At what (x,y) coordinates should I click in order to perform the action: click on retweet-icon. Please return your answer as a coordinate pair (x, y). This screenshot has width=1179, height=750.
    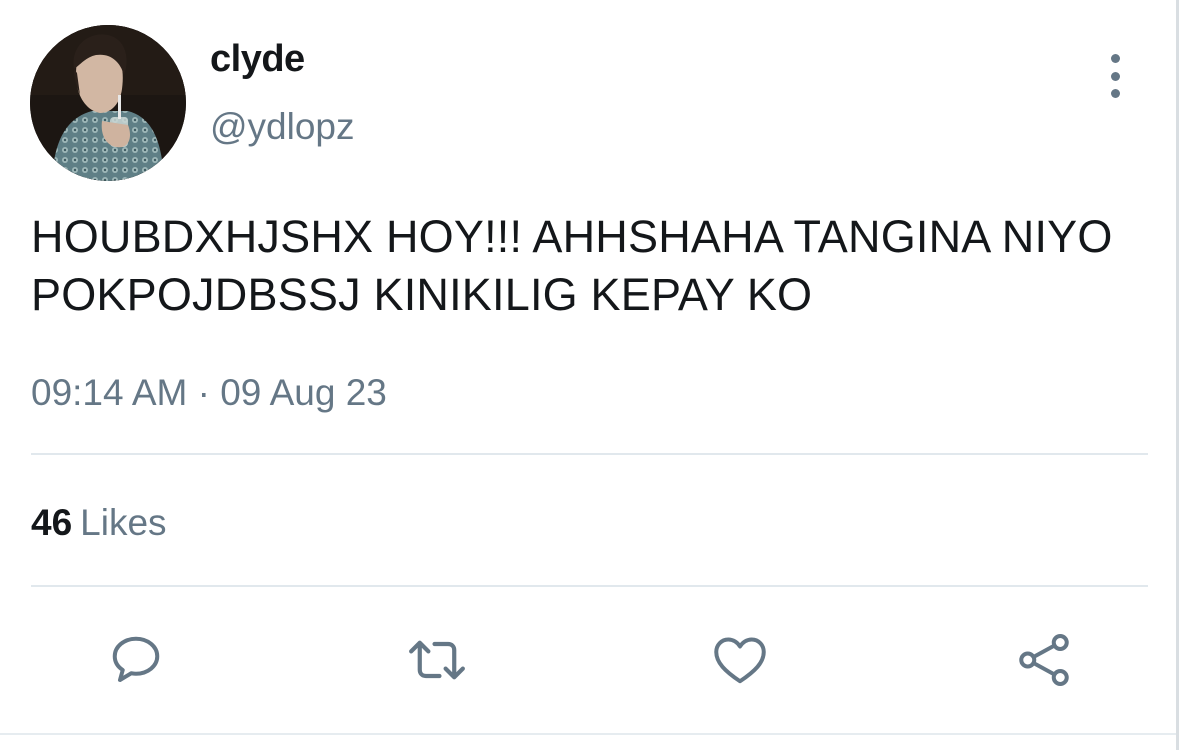
    Looking at the image, I should click on (437, 660).